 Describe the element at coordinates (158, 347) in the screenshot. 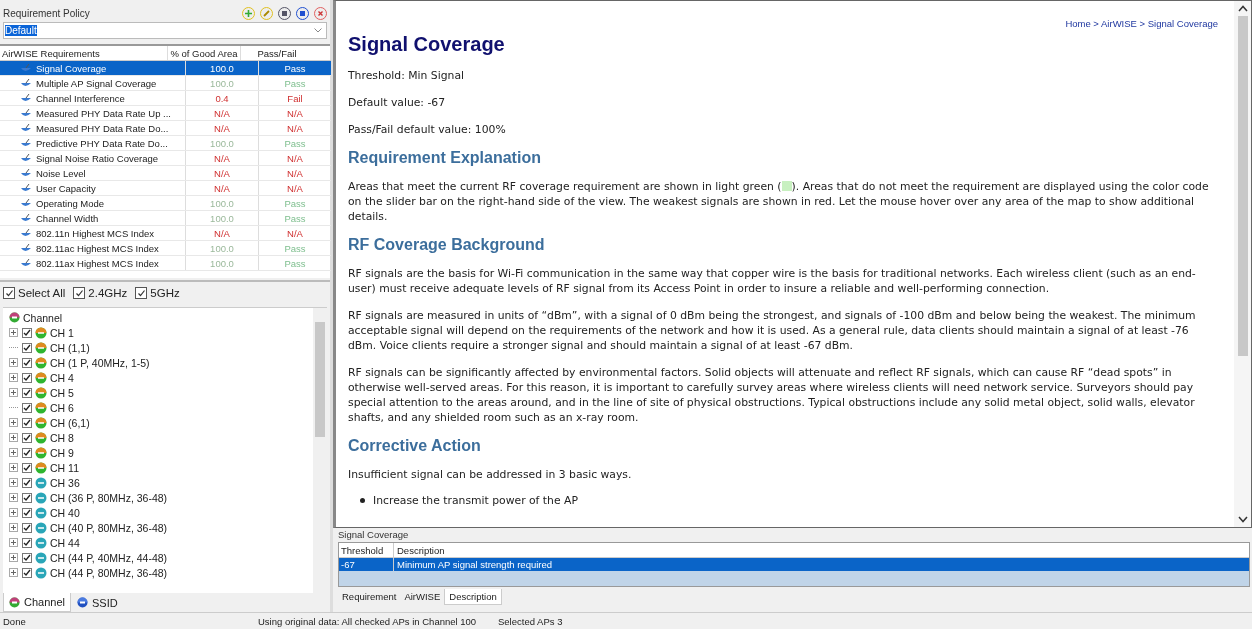

I see `tree-row: CH (1,1)` at that location.